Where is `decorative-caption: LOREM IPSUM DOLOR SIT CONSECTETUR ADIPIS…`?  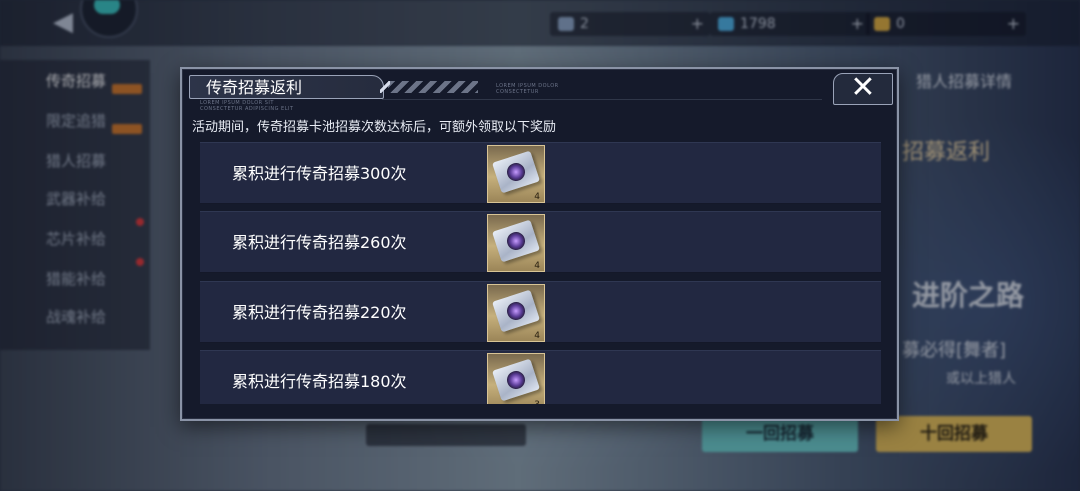
decorative-caption: LOREM IPSUM DOLOR SIT CONSECTETUR ADIPIS… is located at coordinates (247, 106).